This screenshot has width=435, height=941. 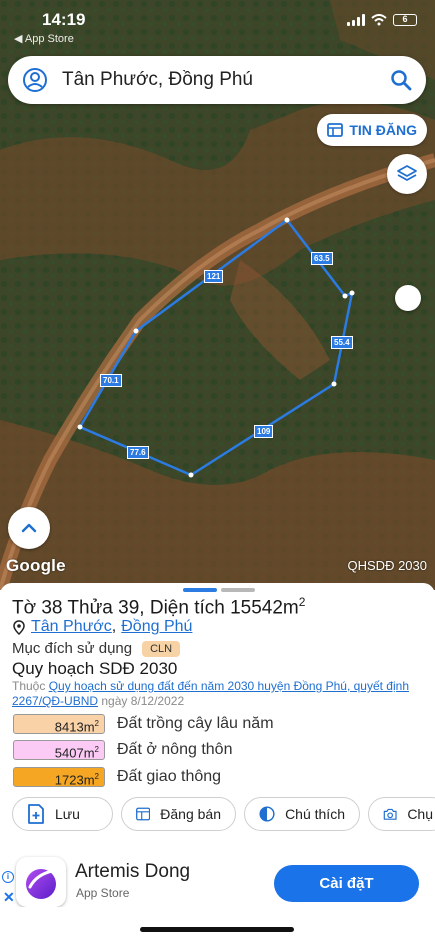 What do you see at coordinates (161, 648) in the screenshot?
I see `purpose-code-badge: CLN` at bounding box center [161, 648].